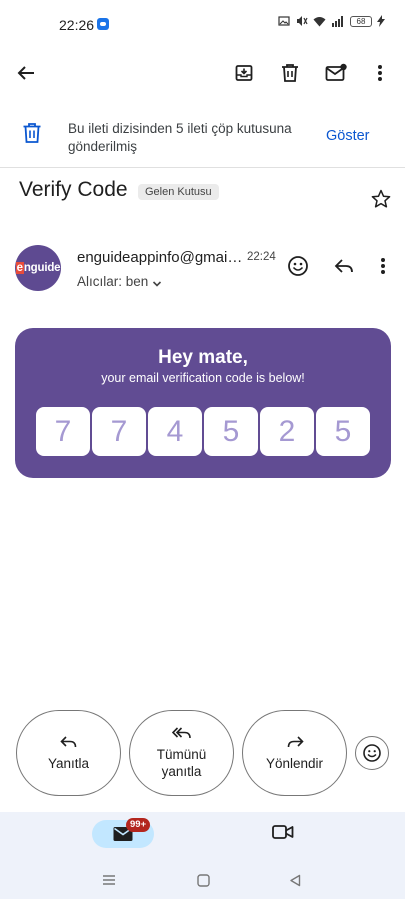 The image size is (405, 899). What do you see at coordinates (287, 431) in the screenshot?
I see `code-digit: 2` at bounding box center [287, 431].